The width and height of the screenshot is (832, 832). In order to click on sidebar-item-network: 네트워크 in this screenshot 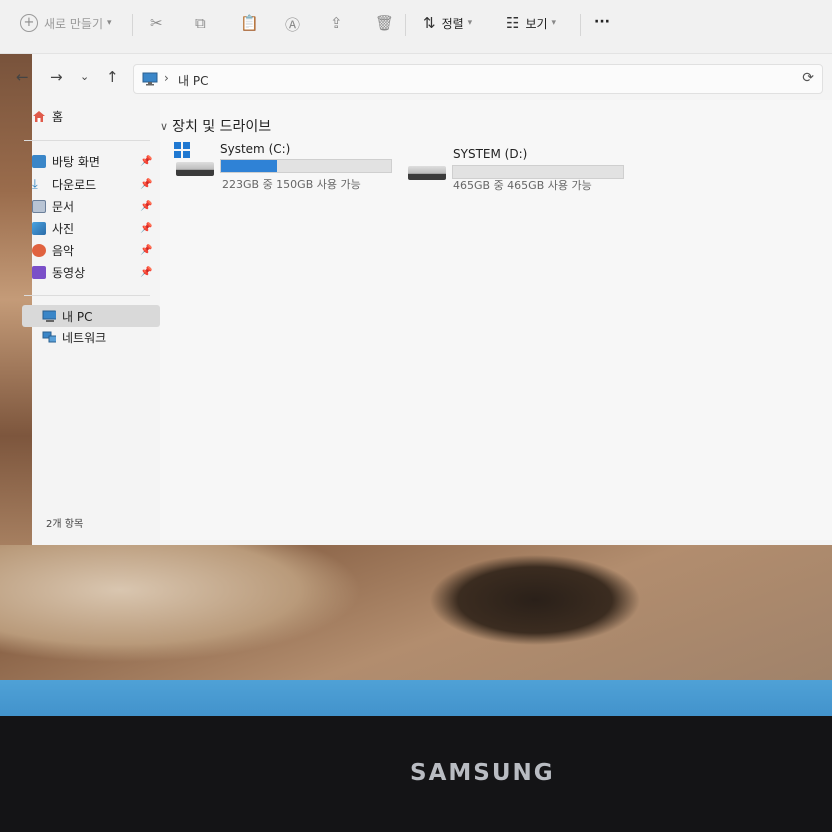, I will do `click(74, 337)`.